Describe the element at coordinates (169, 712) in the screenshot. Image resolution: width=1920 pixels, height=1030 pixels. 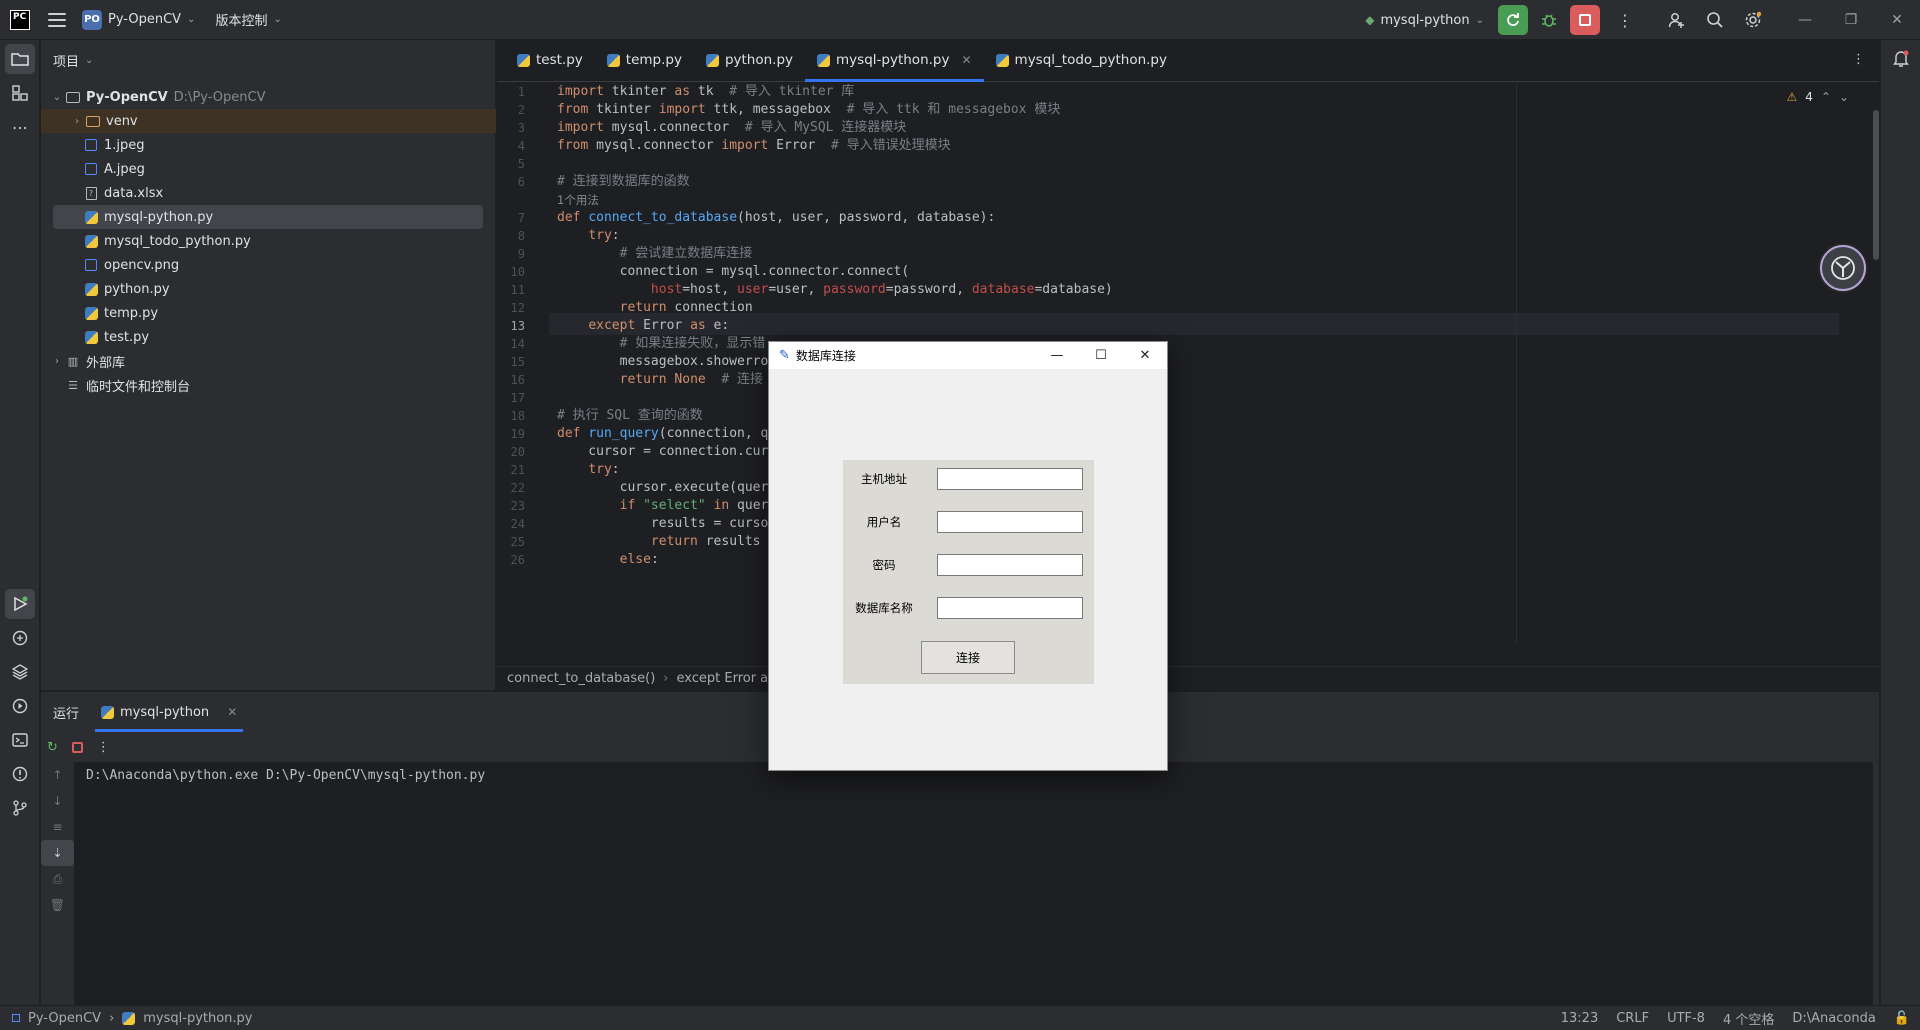
I see `run-tab-mysql-python: mysql-python ✕` at that location.